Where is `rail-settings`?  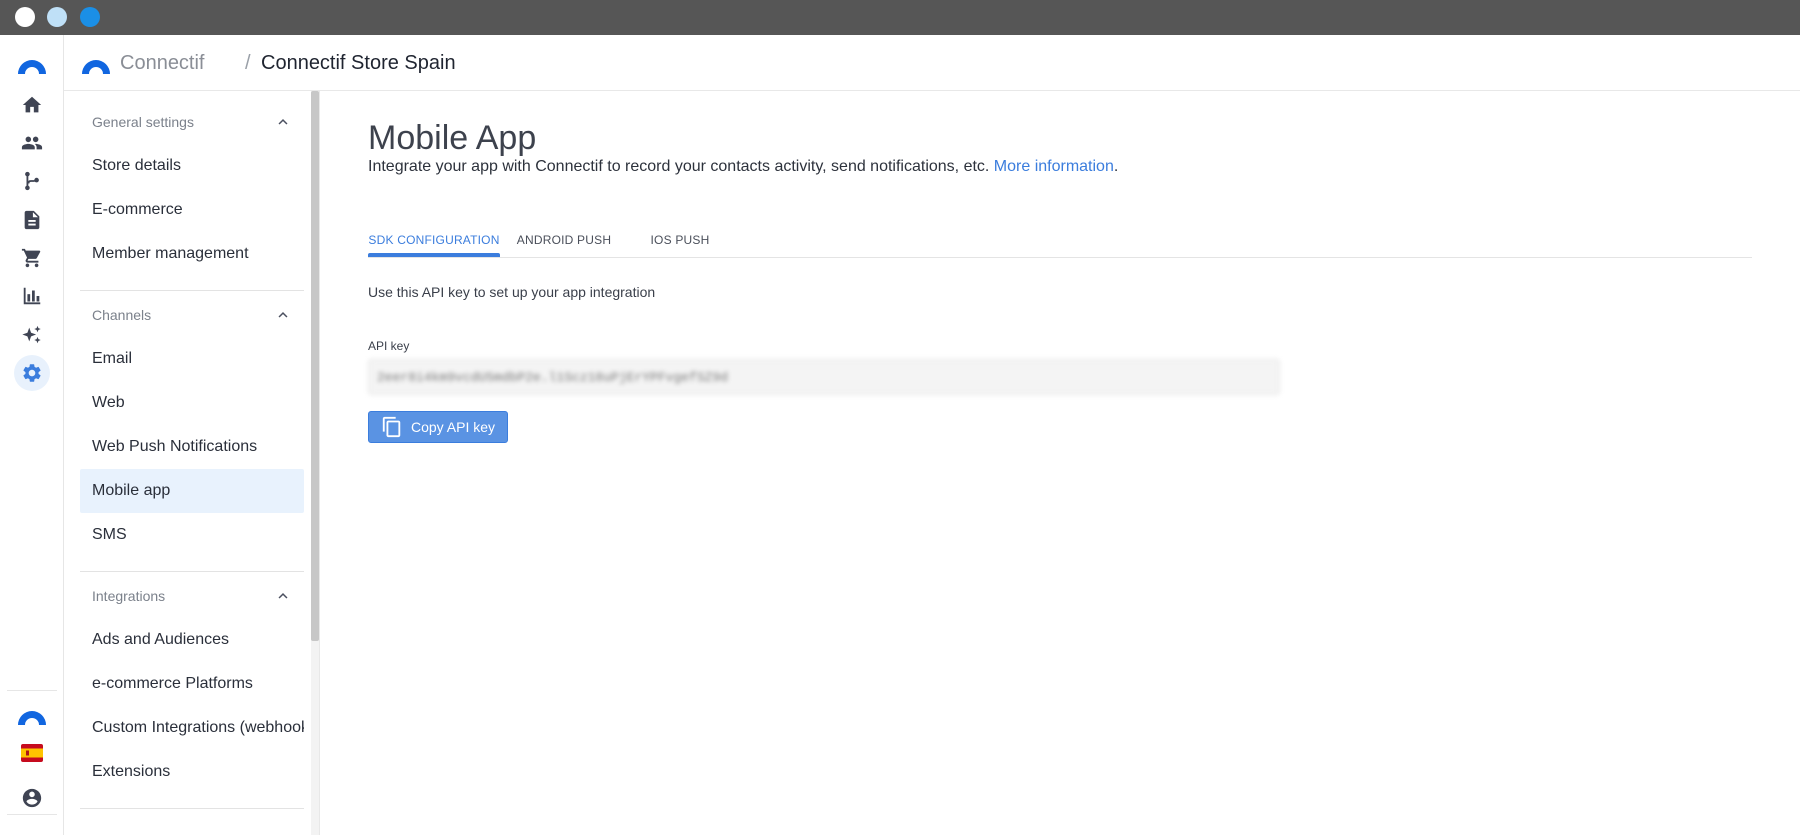 rail-settings is located at coordinates (32, 373).